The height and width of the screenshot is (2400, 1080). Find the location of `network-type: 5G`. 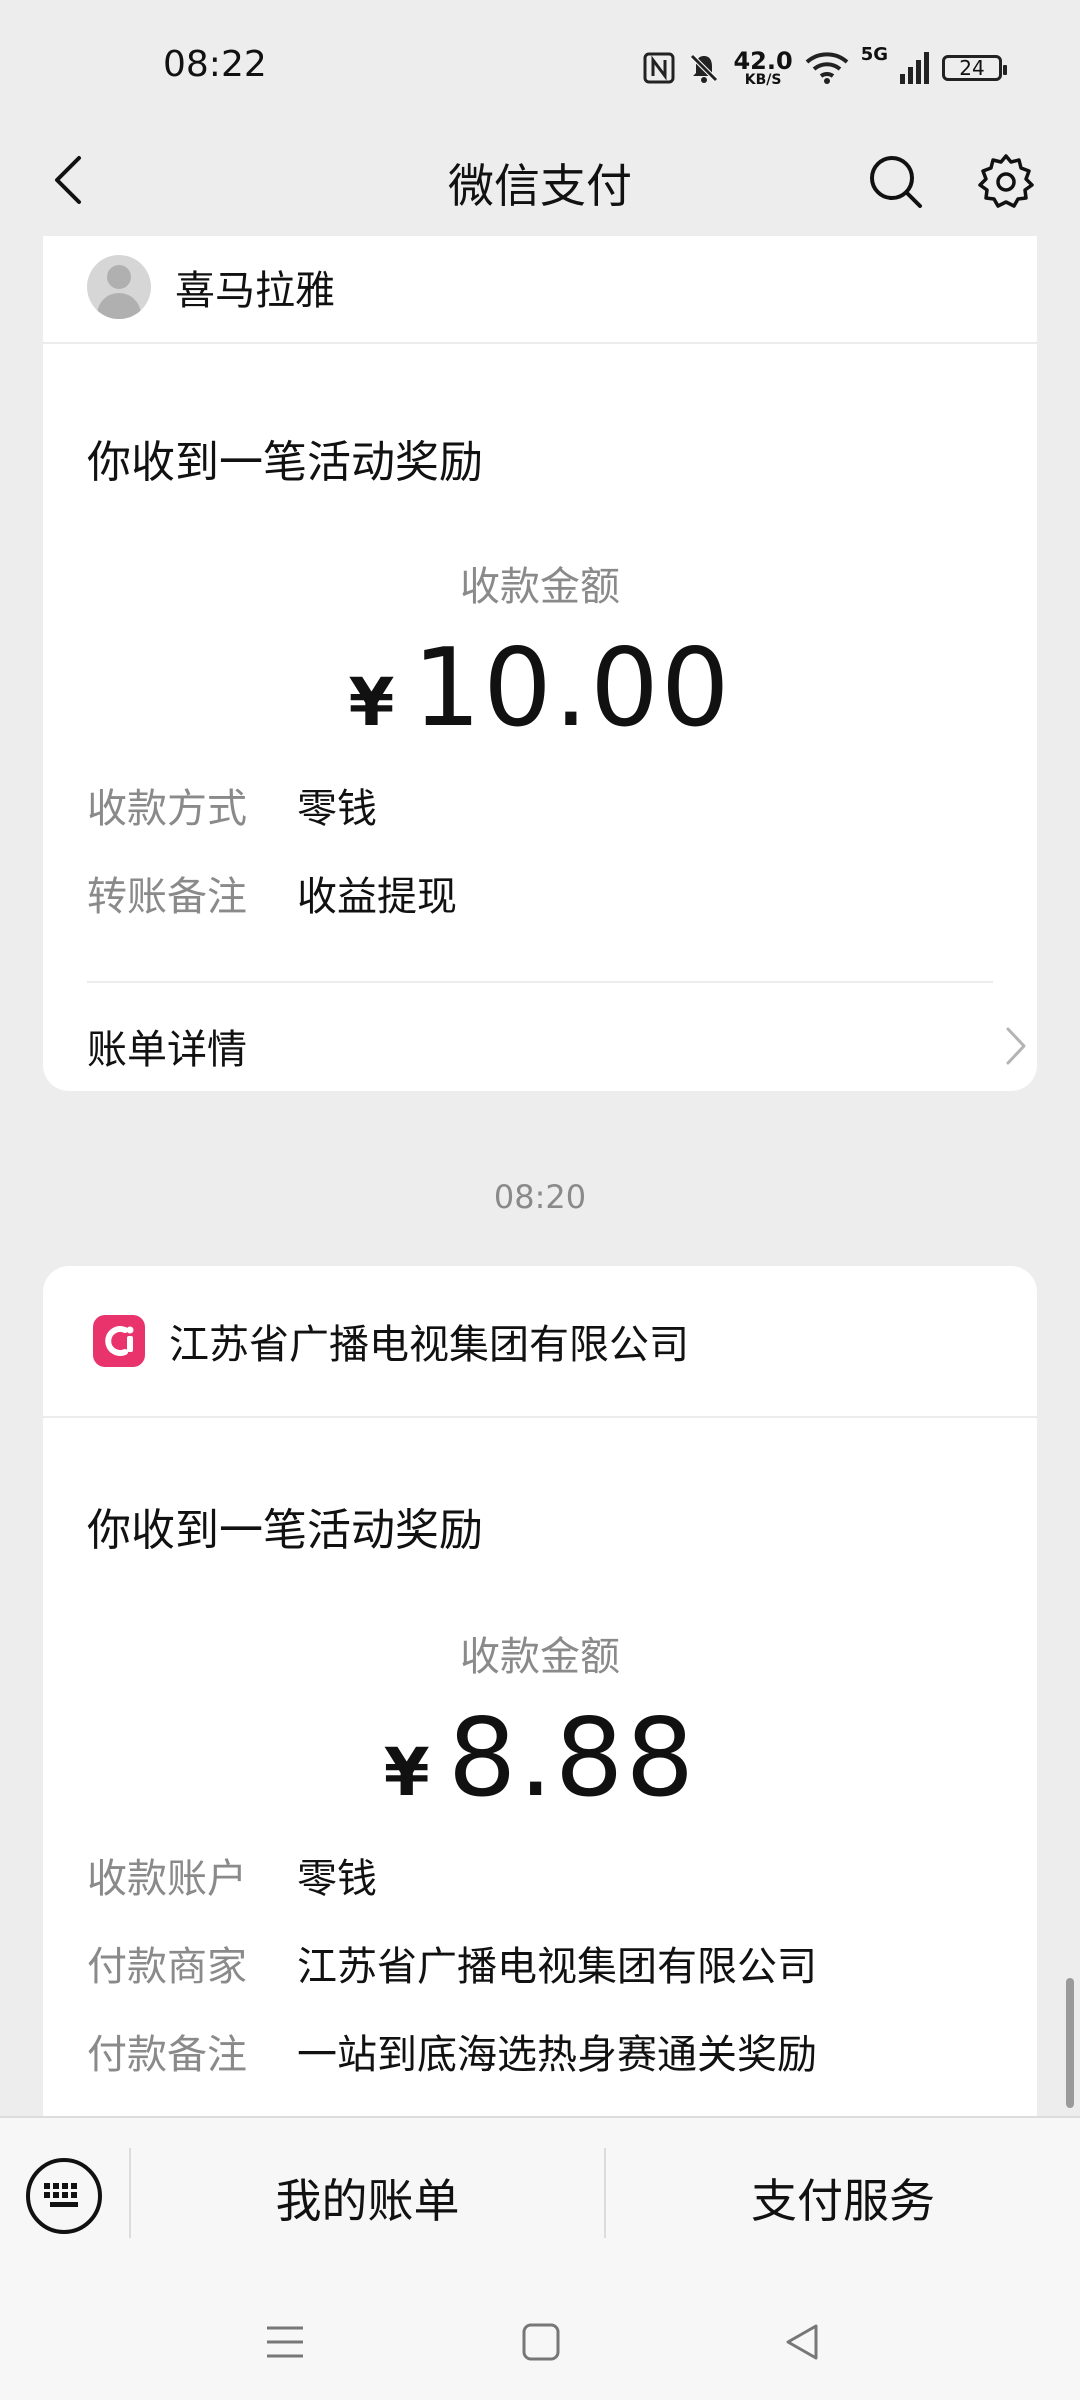

network-type: 5G is located at coordinates (874, 54).